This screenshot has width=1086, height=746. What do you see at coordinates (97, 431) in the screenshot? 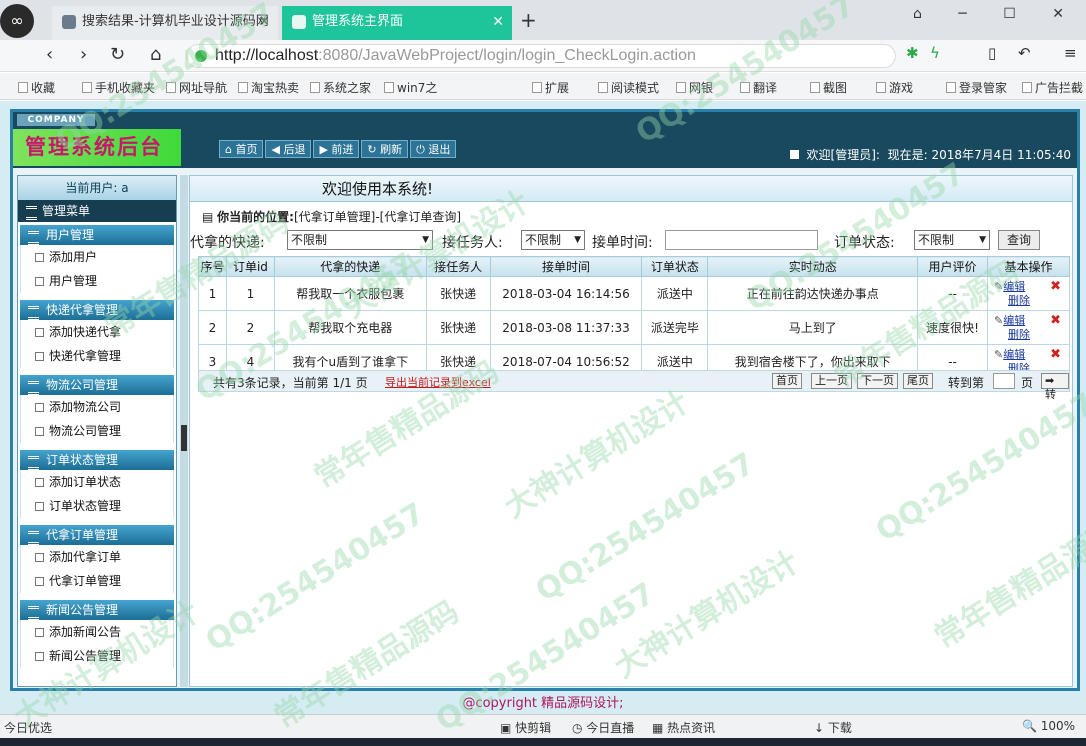
I see `sidebar-item-logistics-management: 物流公司管理` at bounding box center [97, 431].